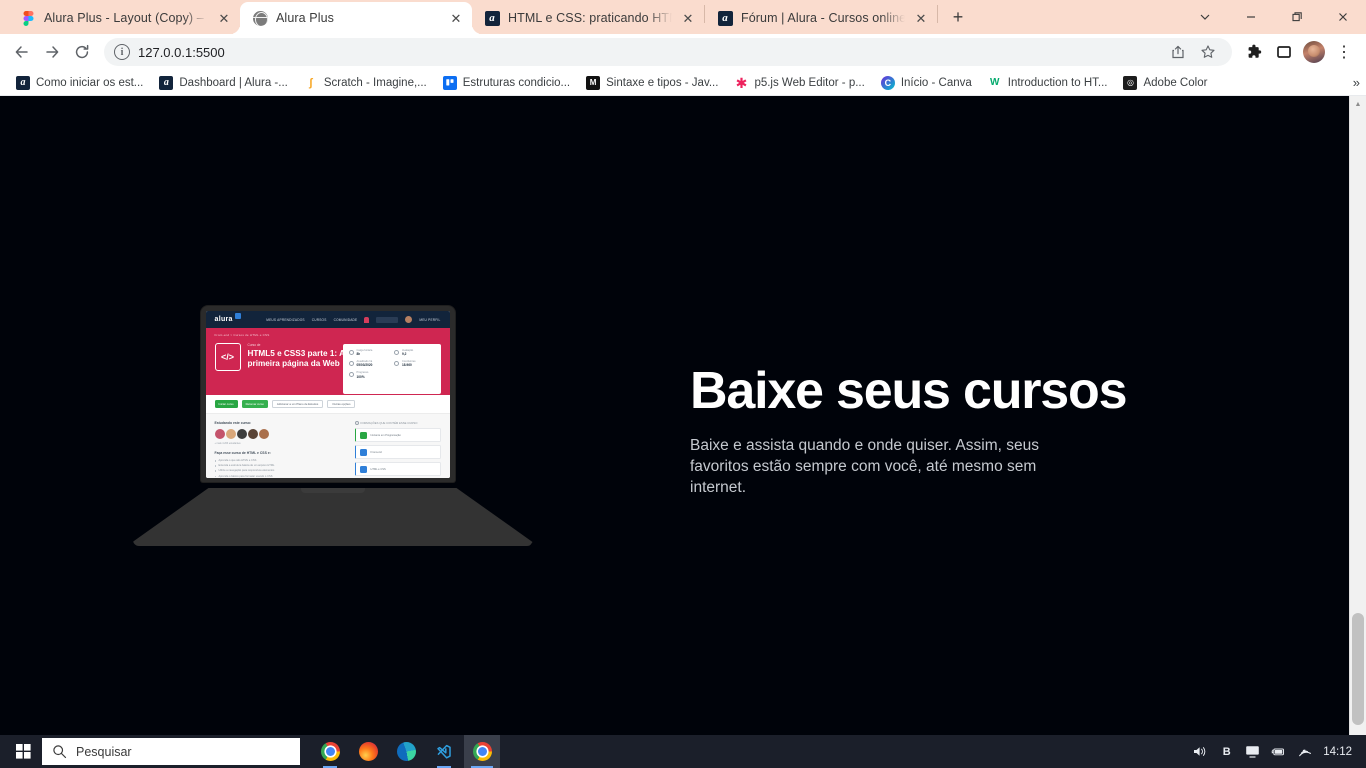 Image resolution: width=1366 pixels, height=768 pixels. I want to click on laptop-base, so click(332, 517).